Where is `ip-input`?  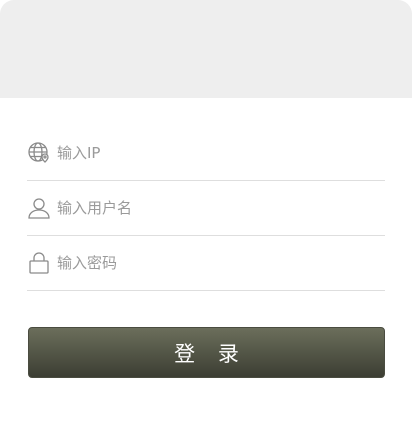
ip-input is located at coordinates (207, 153).